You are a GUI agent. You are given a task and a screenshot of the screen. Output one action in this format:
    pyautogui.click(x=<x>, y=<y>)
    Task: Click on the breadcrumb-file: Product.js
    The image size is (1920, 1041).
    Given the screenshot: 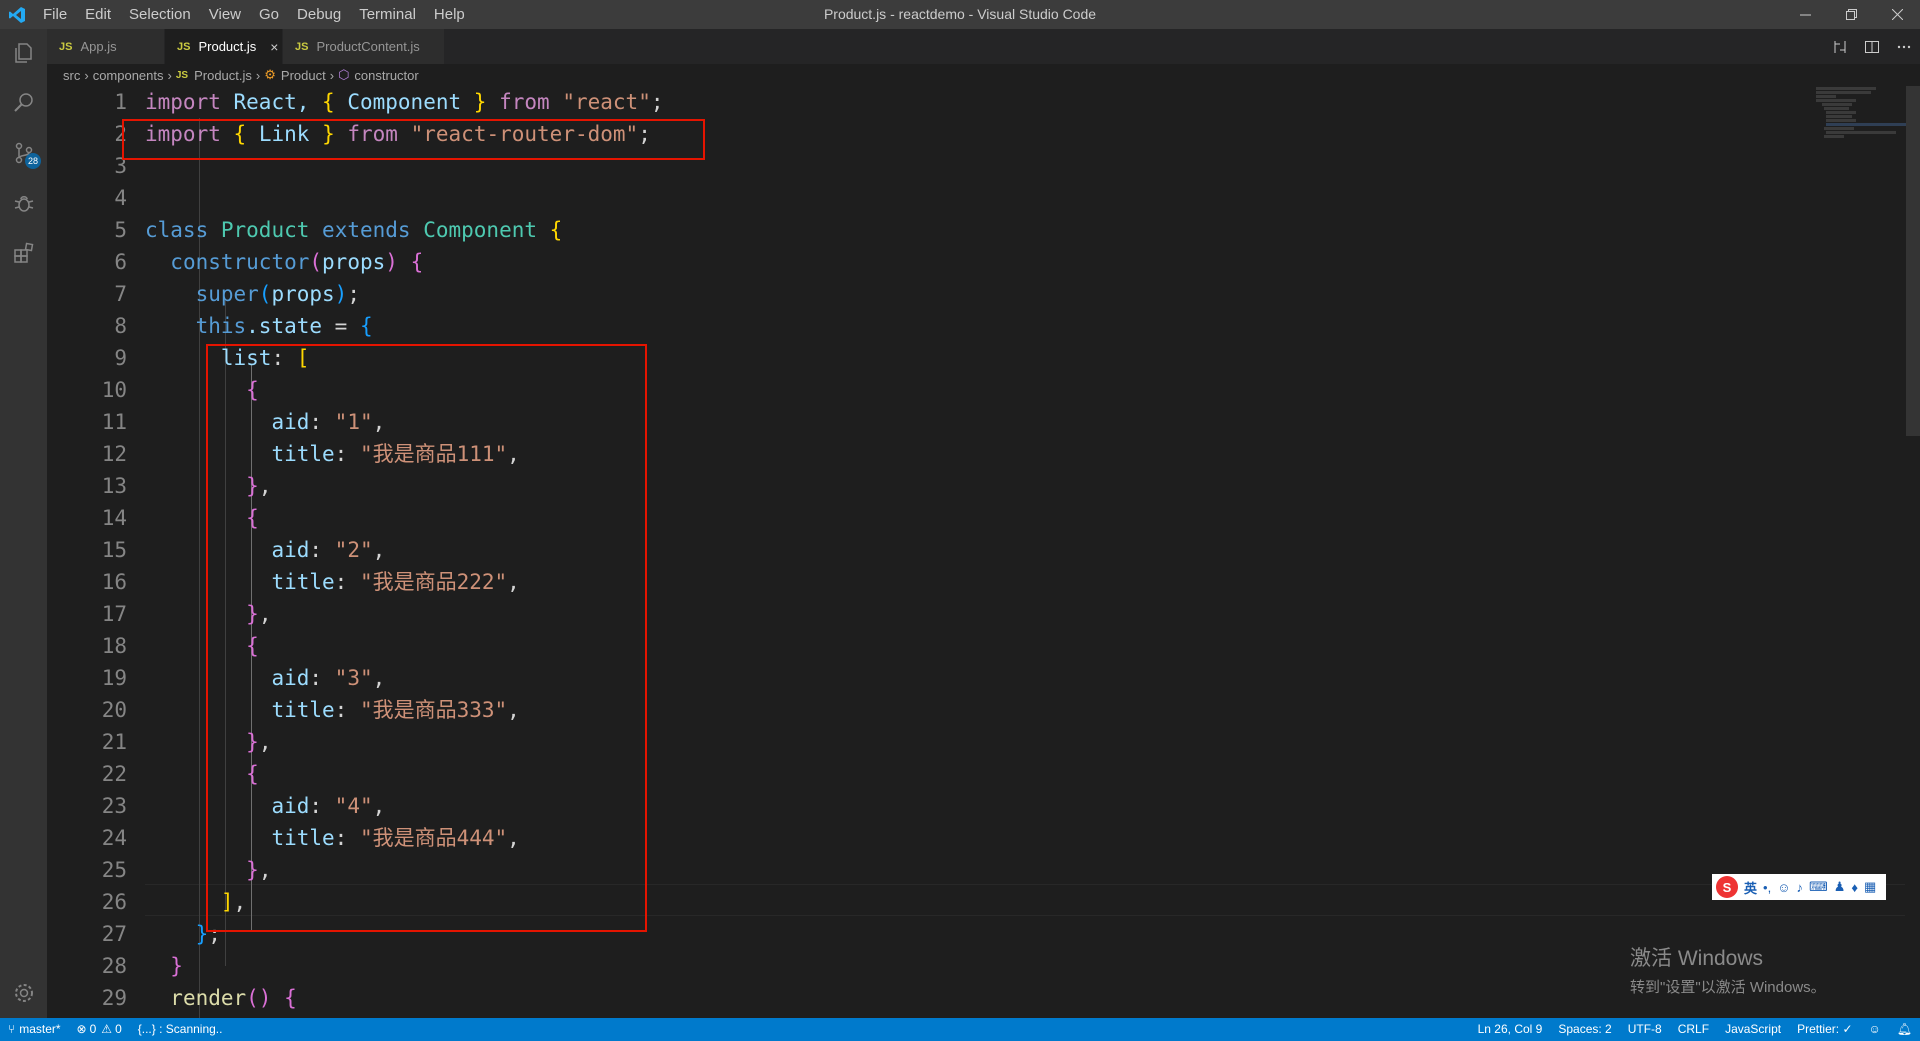 What is the action you would take?
    pyautogui.click(x=223, y=75)
    